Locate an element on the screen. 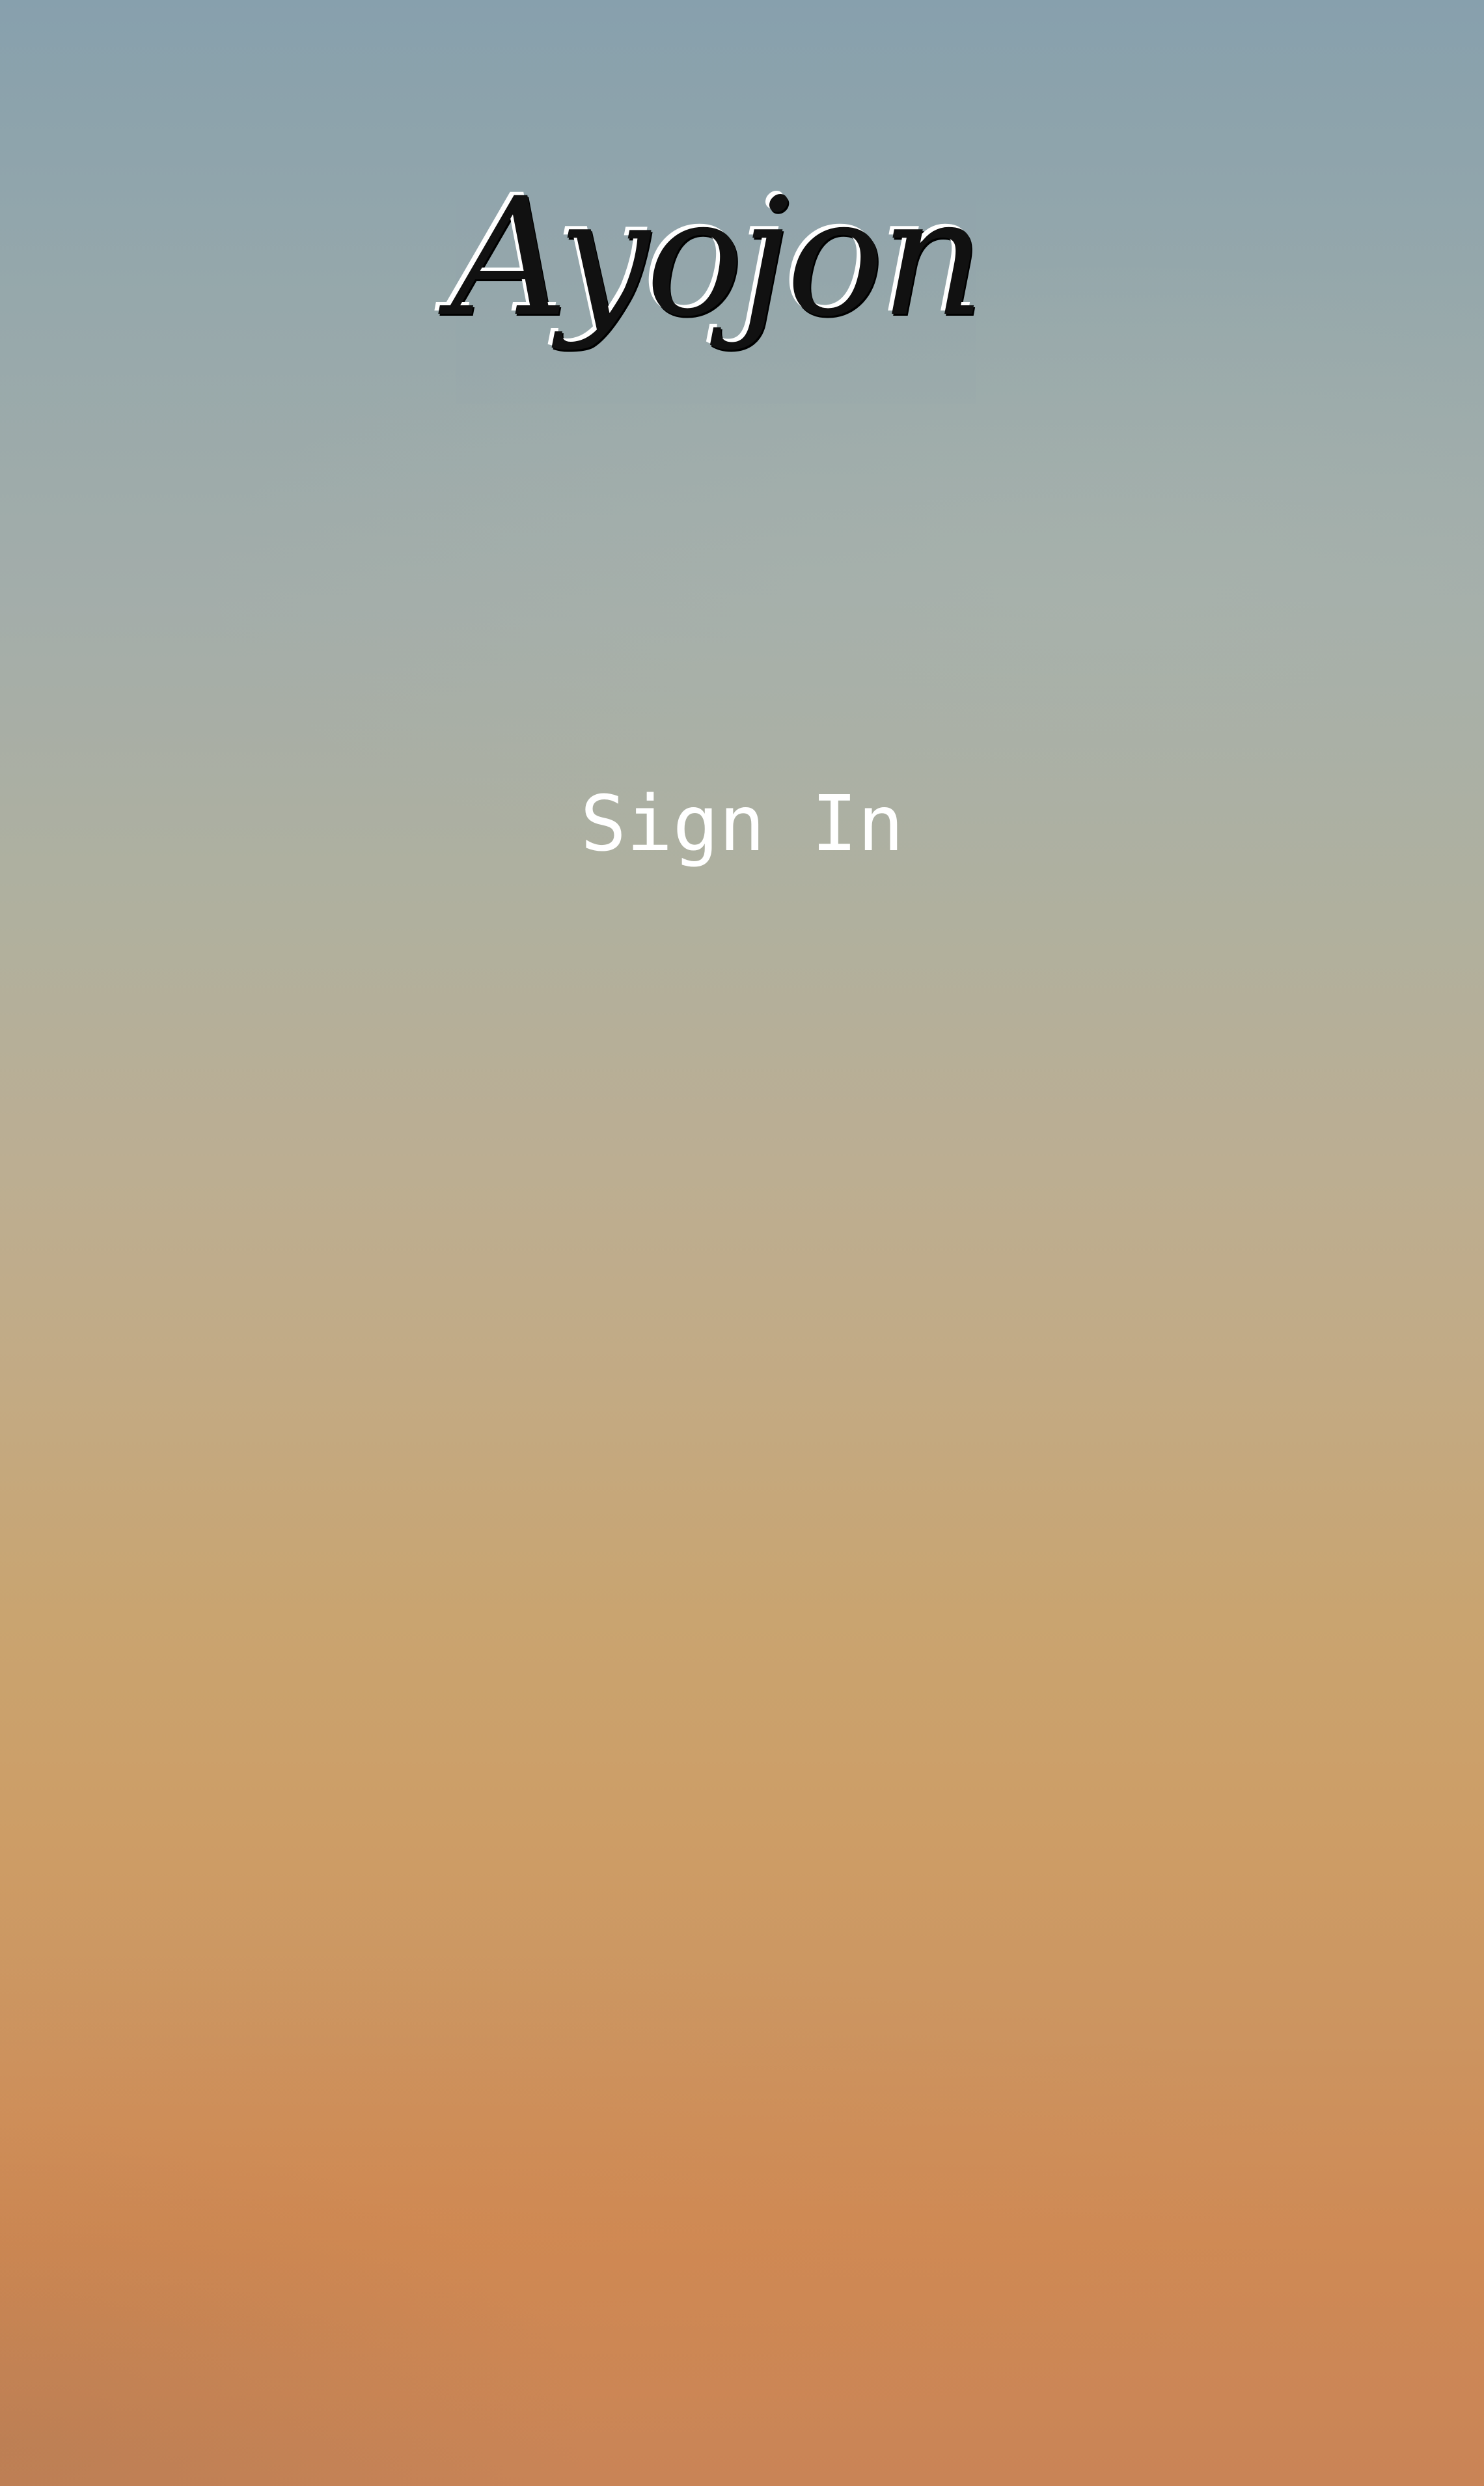 This screenshot has height=2486, width=1484. app-logo-text: Ayojon is located at coordinates (717, 257).